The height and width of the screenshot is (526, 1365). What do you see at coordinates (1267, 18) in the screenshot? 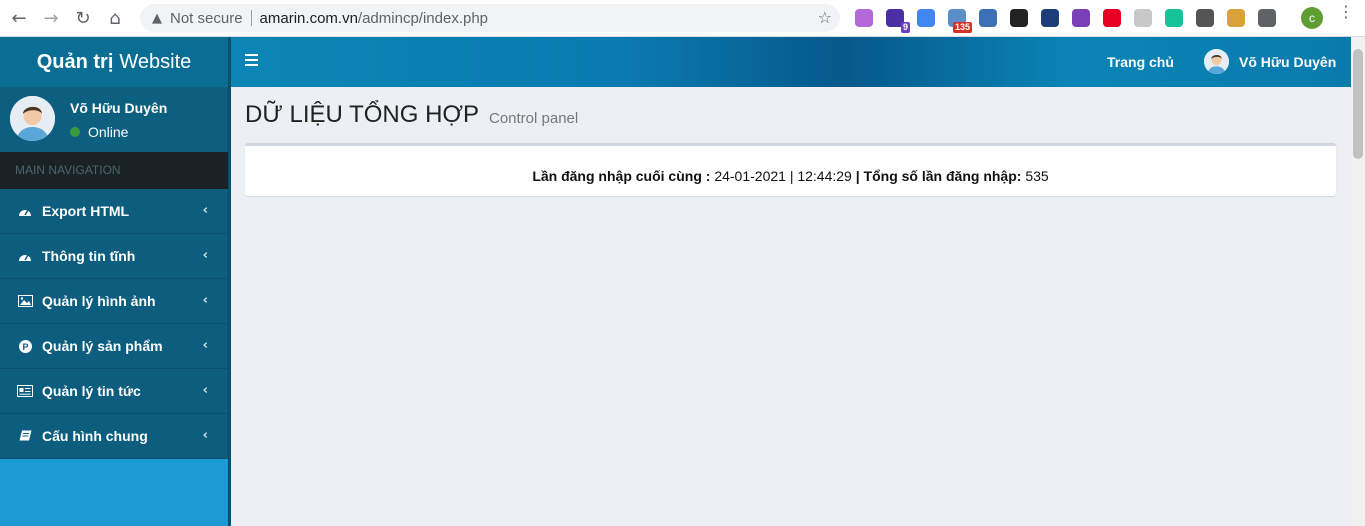
I see `ext-14-icon` at bounding box center [1267, 18].